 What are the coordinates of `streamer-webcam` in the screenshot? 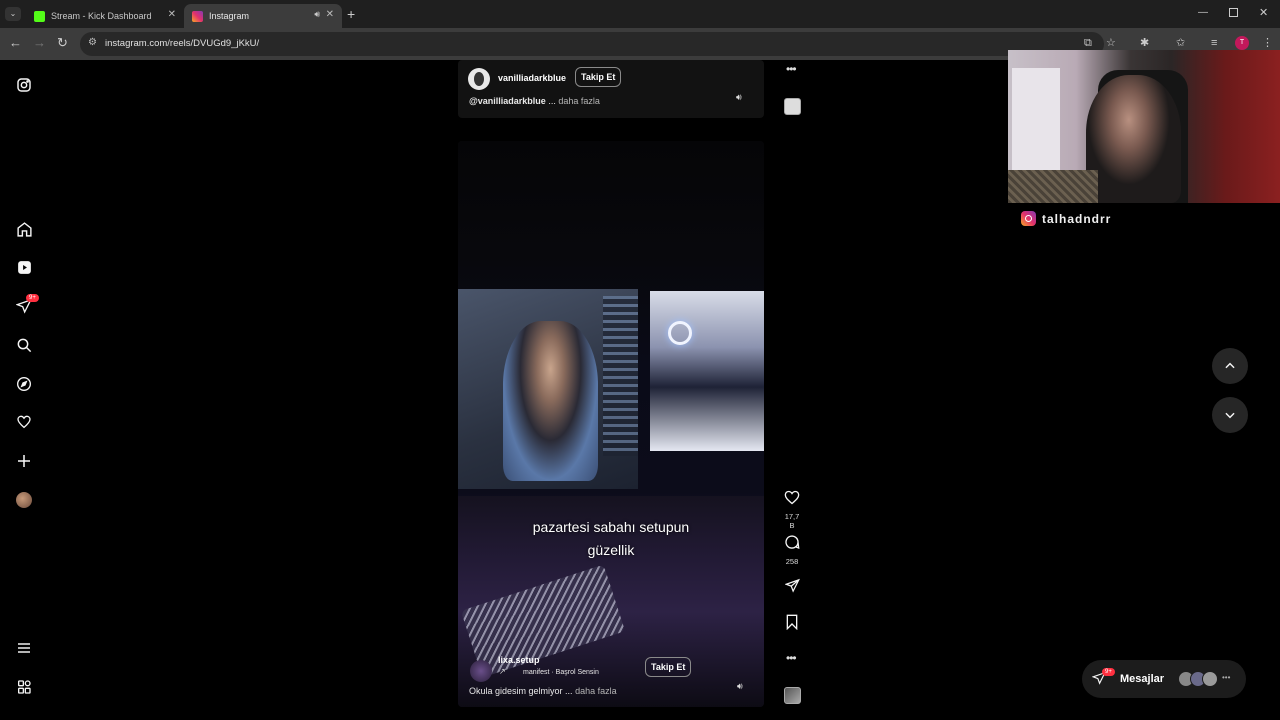 It's located at (1144, 126).